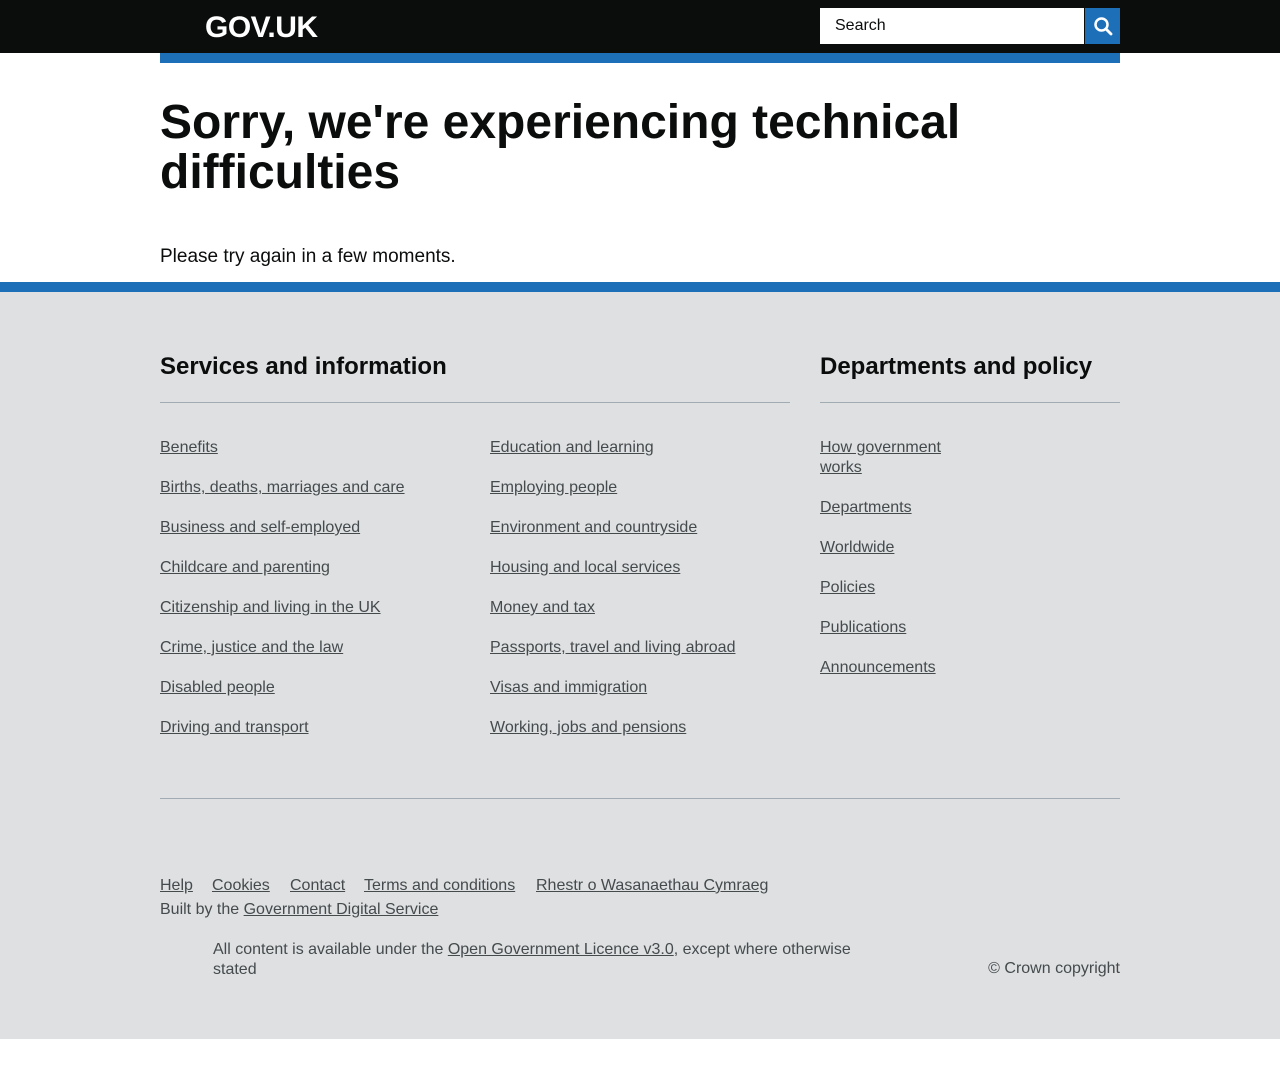 The height and width of the screenshot is (1086, 1280). I want to click on gds-link: Government Digital Service, so click(341, 909).